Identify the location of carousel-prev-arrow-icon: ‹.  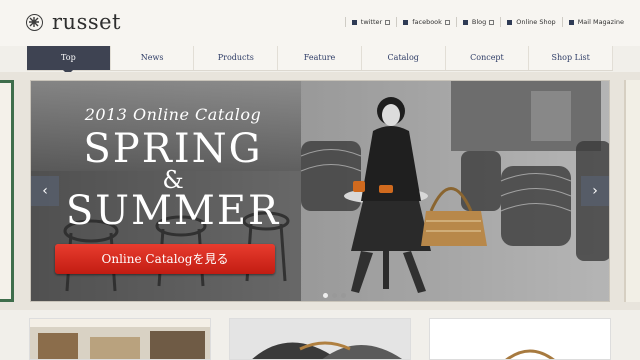
(45, 191).